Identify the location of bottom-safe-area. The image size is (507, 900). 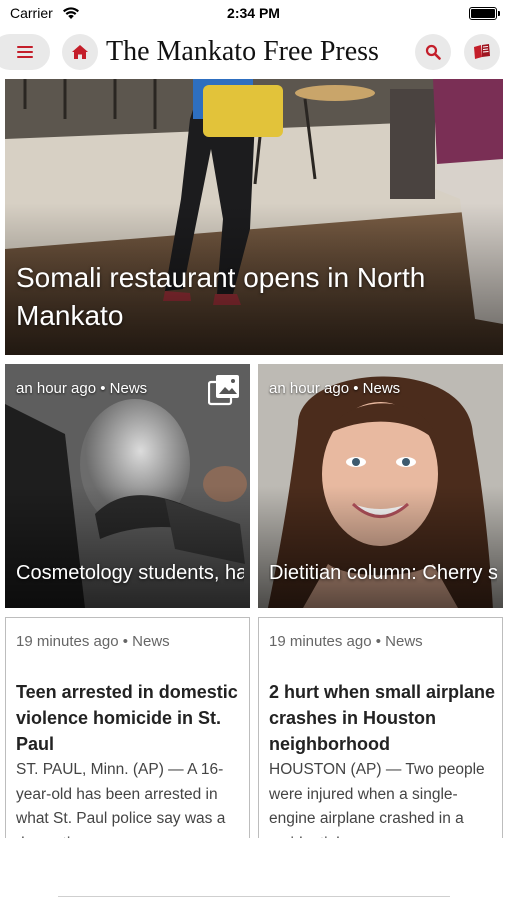
(253, 869).